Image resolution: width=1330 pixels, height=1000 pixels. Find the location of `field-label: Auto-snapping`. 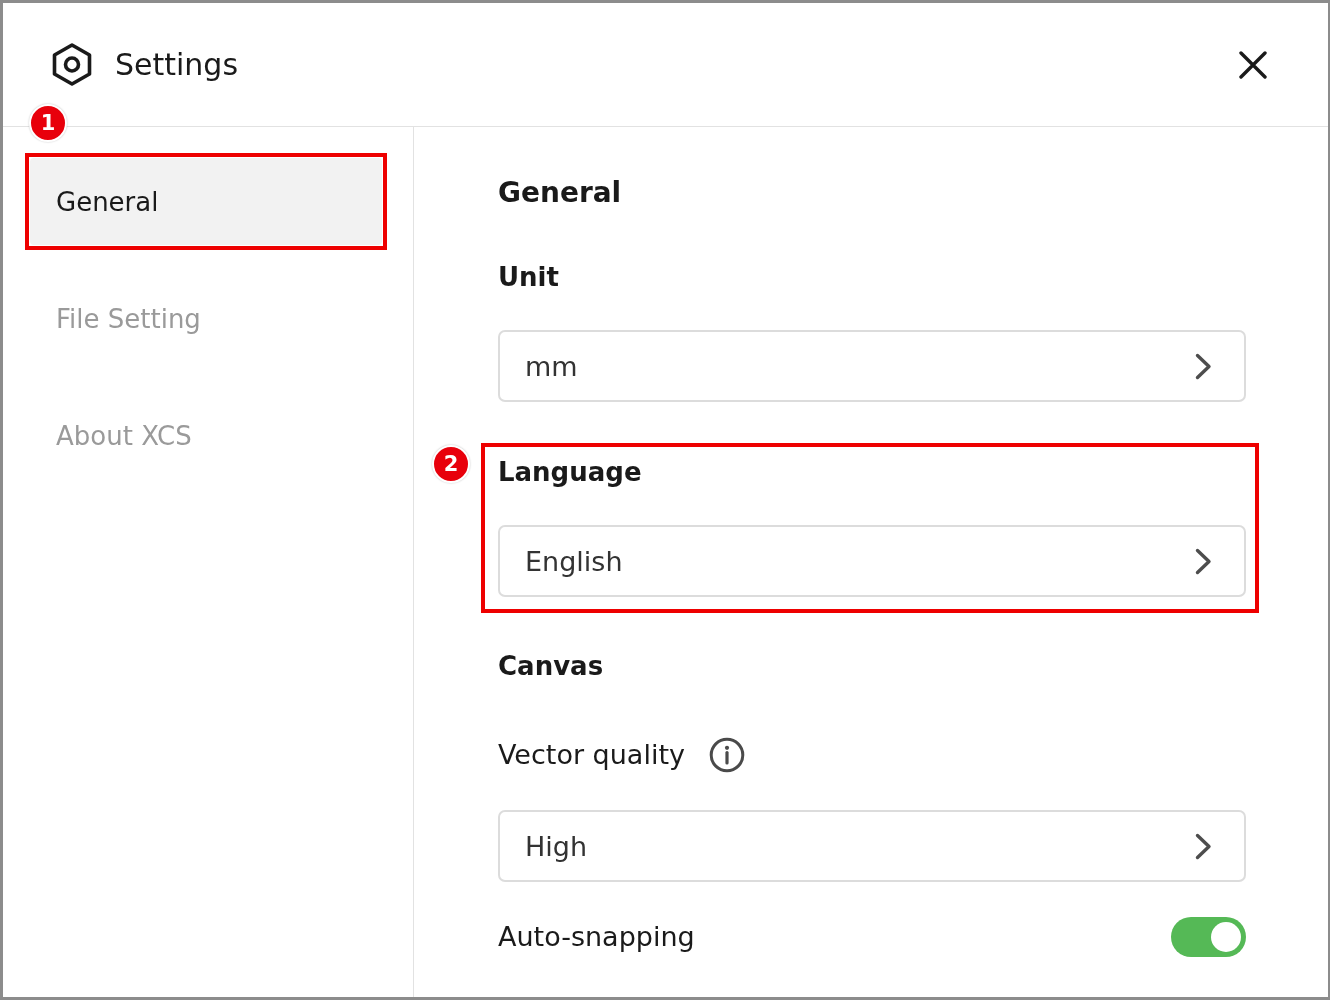

field-label: Auto-snapping is located at coordinates (596, 937).